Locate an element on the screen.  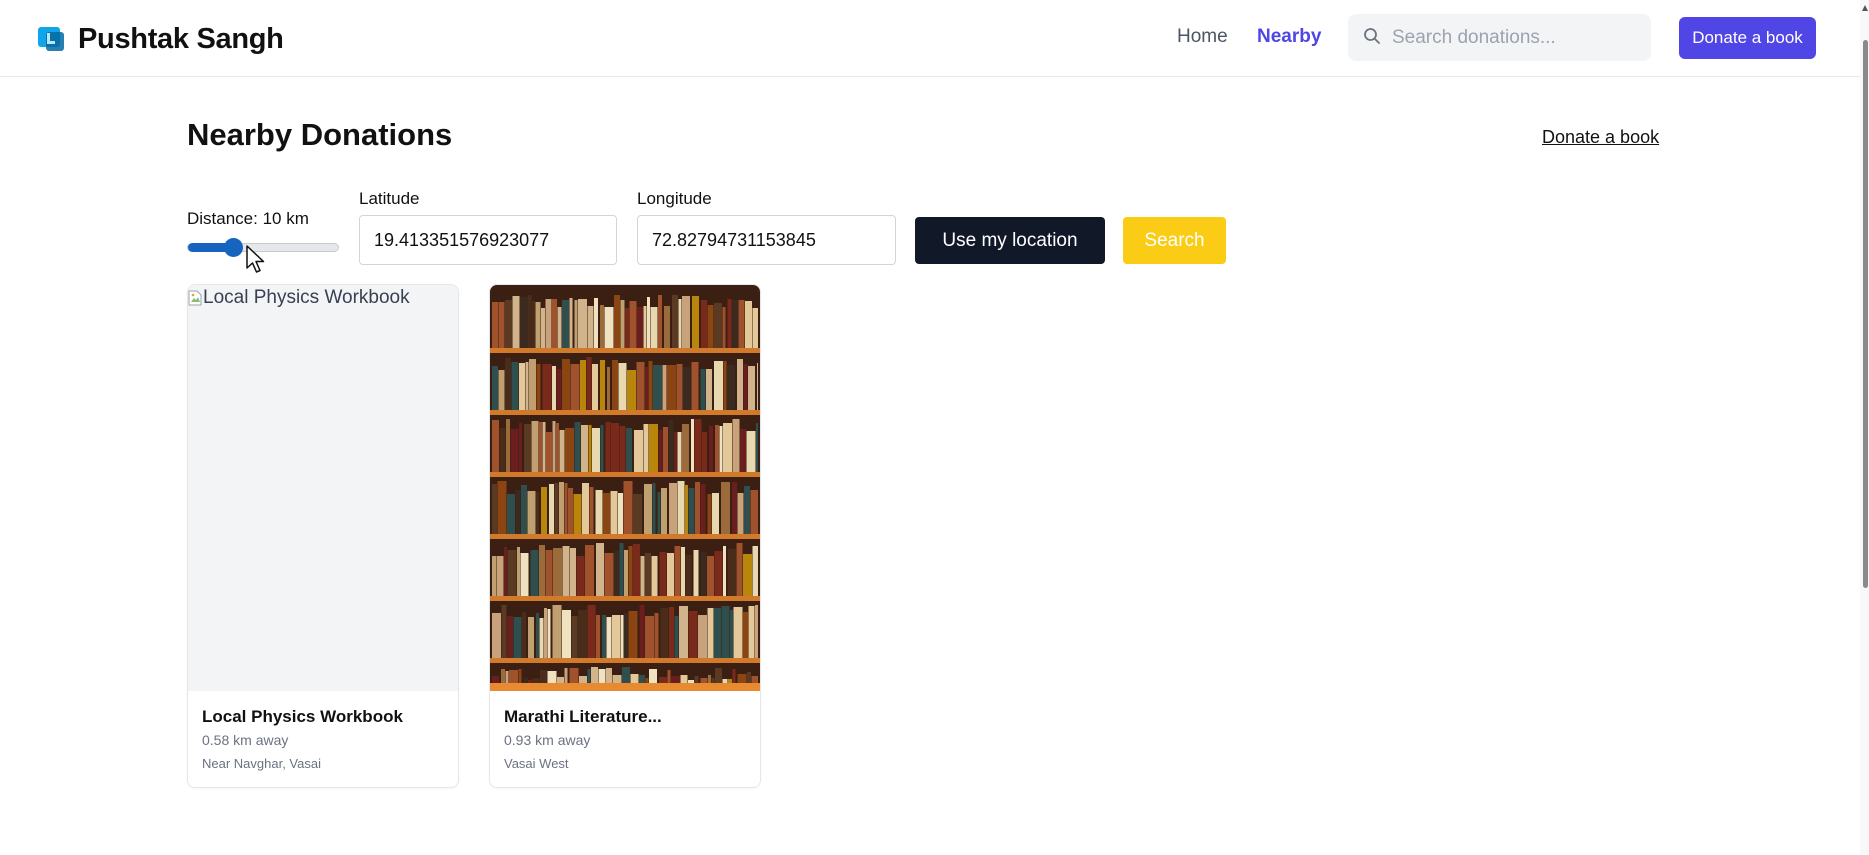
mouse-cursor-icon is located at coordinates (255, 259).